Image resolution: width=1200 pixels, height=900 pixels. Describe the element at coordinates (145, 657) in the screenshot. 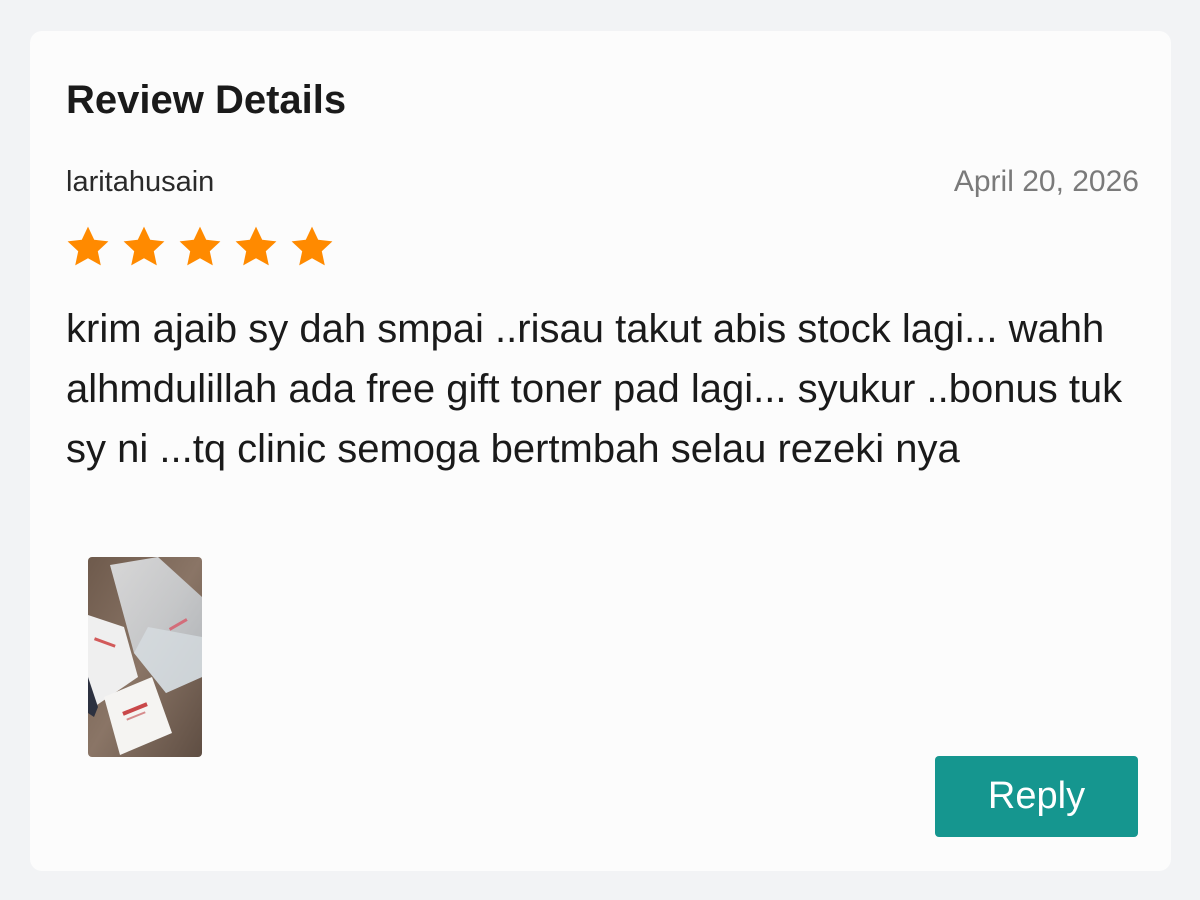

I see `review-photo-thumbnail` at that location.